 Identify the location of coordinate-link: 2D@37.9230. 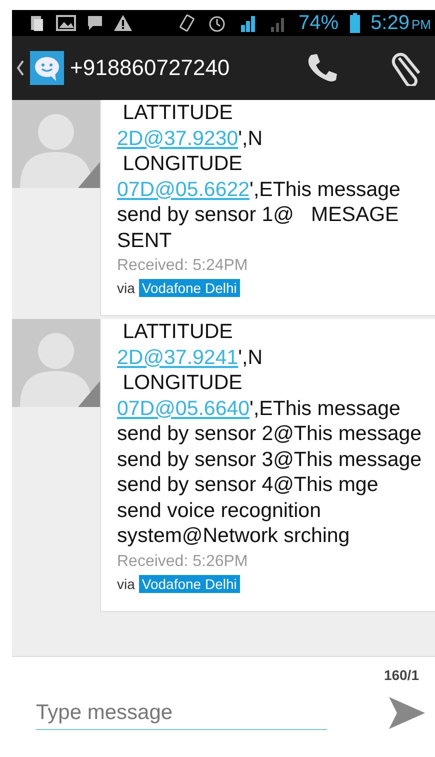
(177, 138).